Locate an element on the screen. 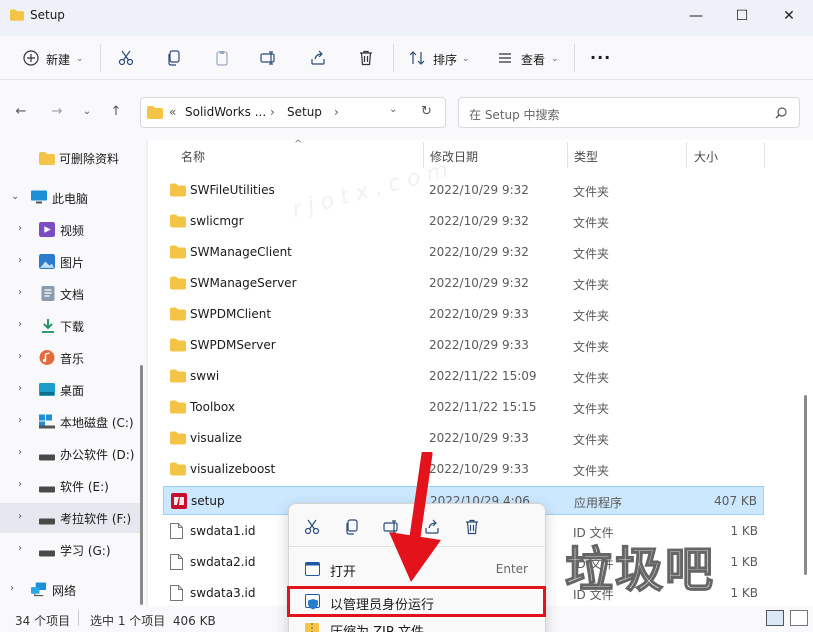  menu-copy-icon is located at coordinates (352, 527).